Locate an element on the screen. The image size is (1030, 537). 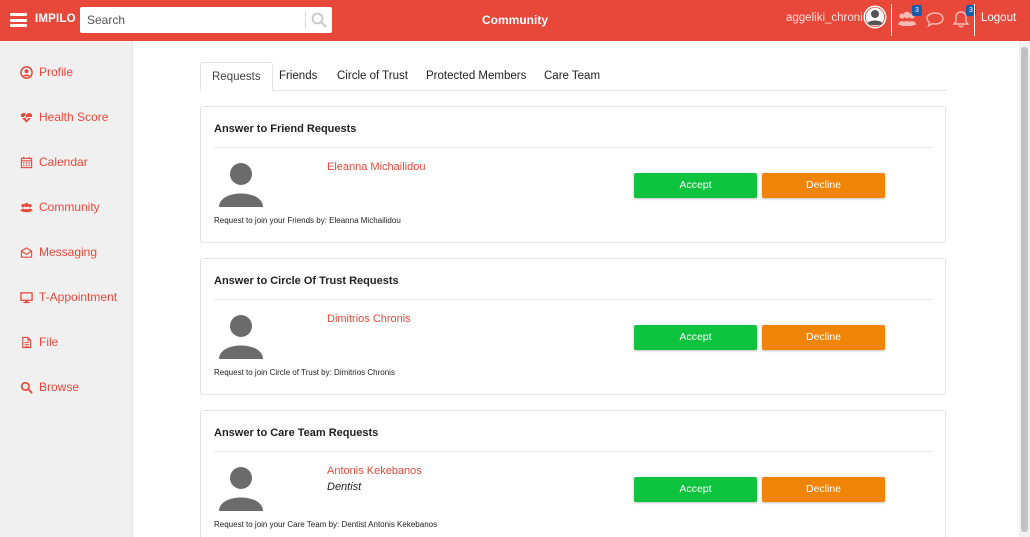
sidebar-item-profile: Profile is located at coordinates (46, 72).